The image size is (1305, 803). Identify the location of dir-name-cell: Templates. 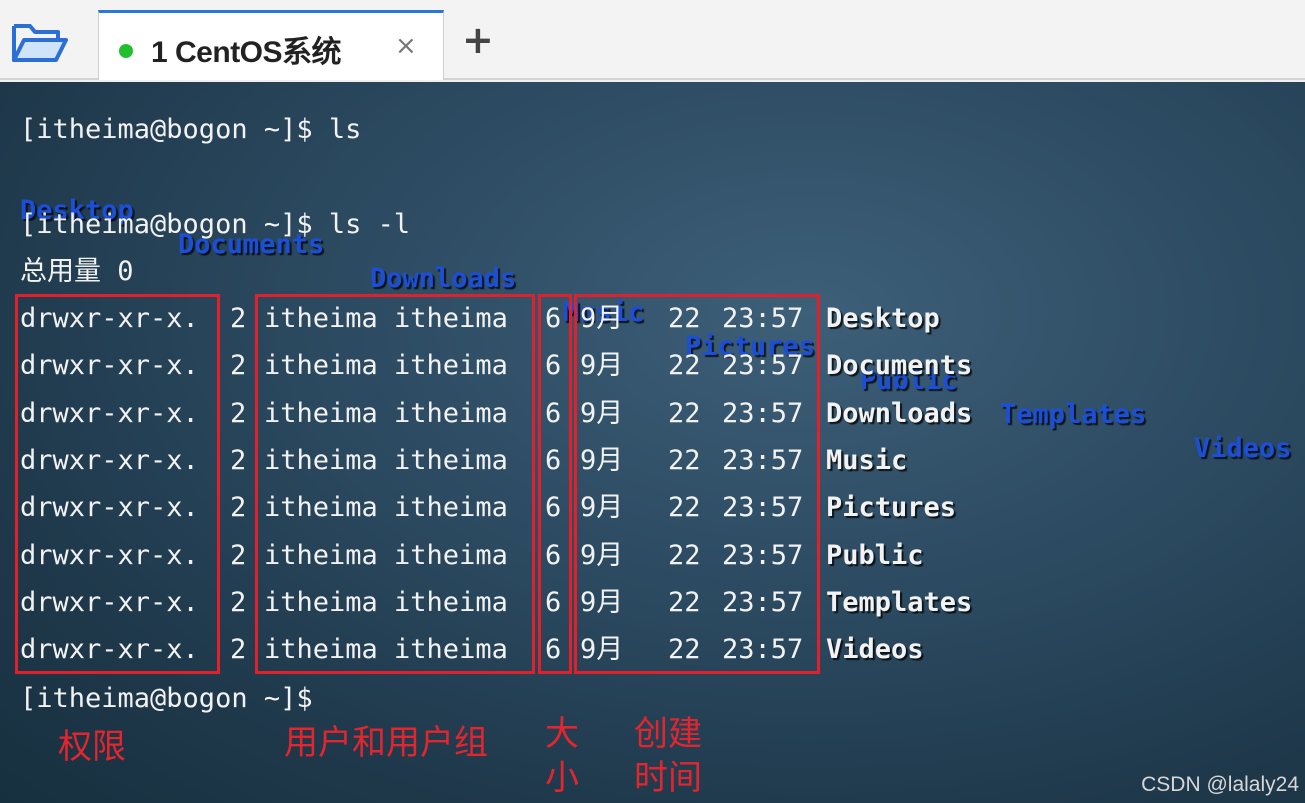
(899, 602).